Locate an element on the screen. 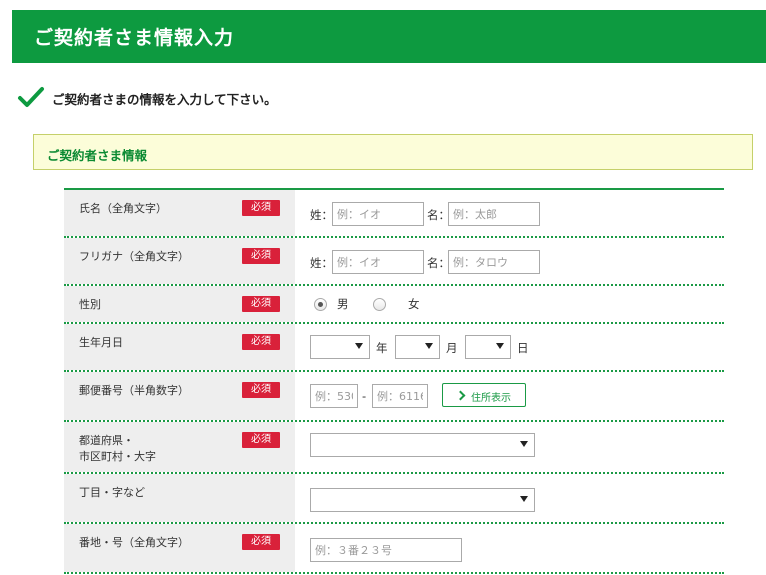 The image size is (766, 575). value-cell: 男 女 is located at coordinates (509, 304).